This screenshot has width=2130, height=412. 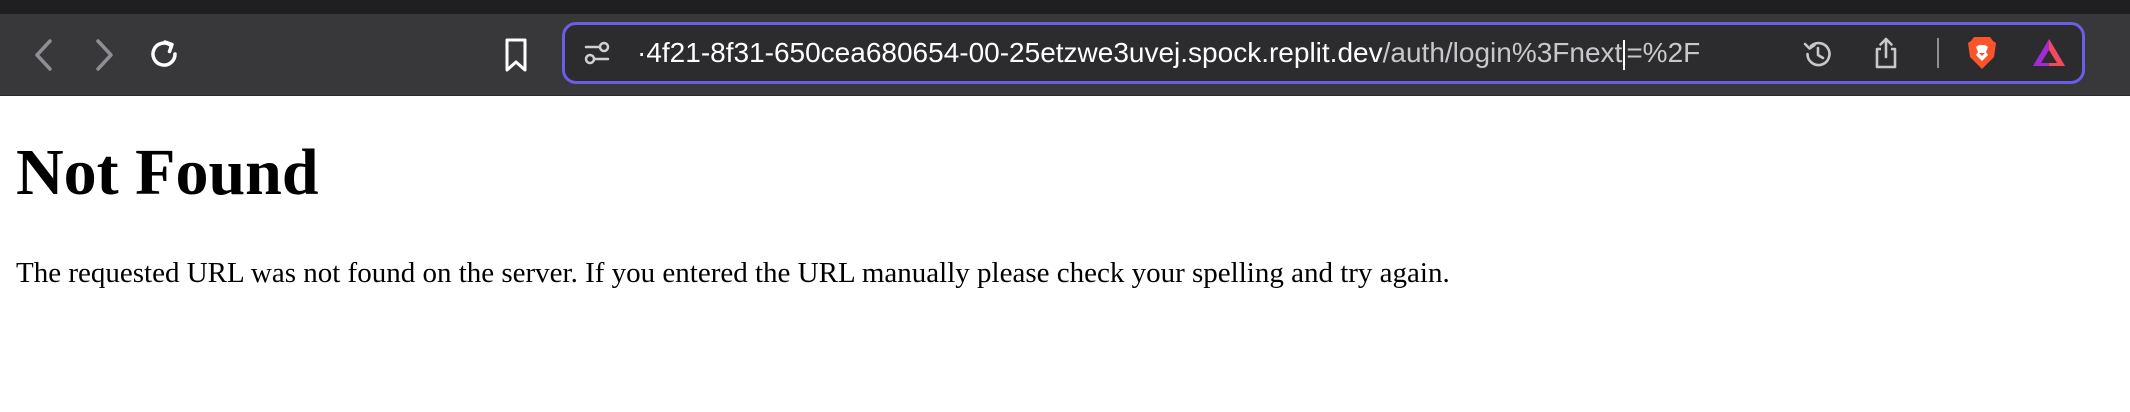 I want to click on url-path: /auth/login%3Fnext, so click(x=1502, y=52).